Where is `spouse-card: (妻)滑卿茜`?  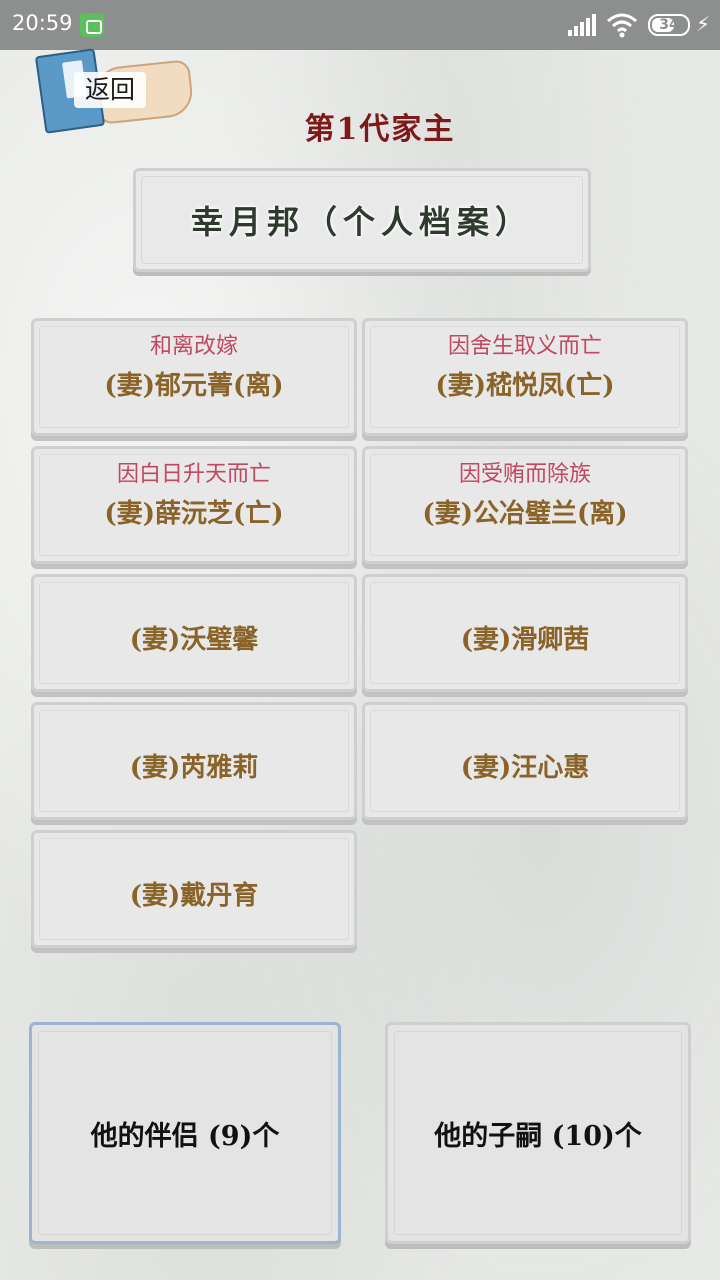
spouse-card: (妻)滑卿茜 is located at coordinates (525, 633).